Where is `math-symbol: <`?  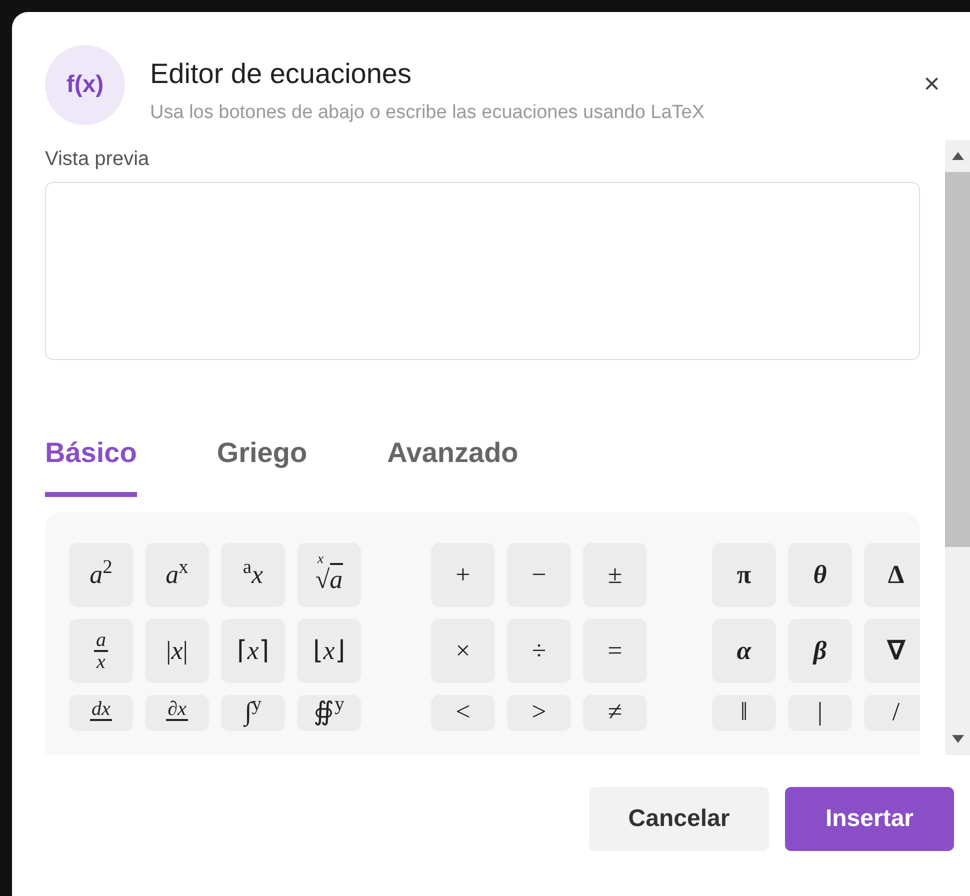
math-symbol: < is located at coordinates (463, 711).